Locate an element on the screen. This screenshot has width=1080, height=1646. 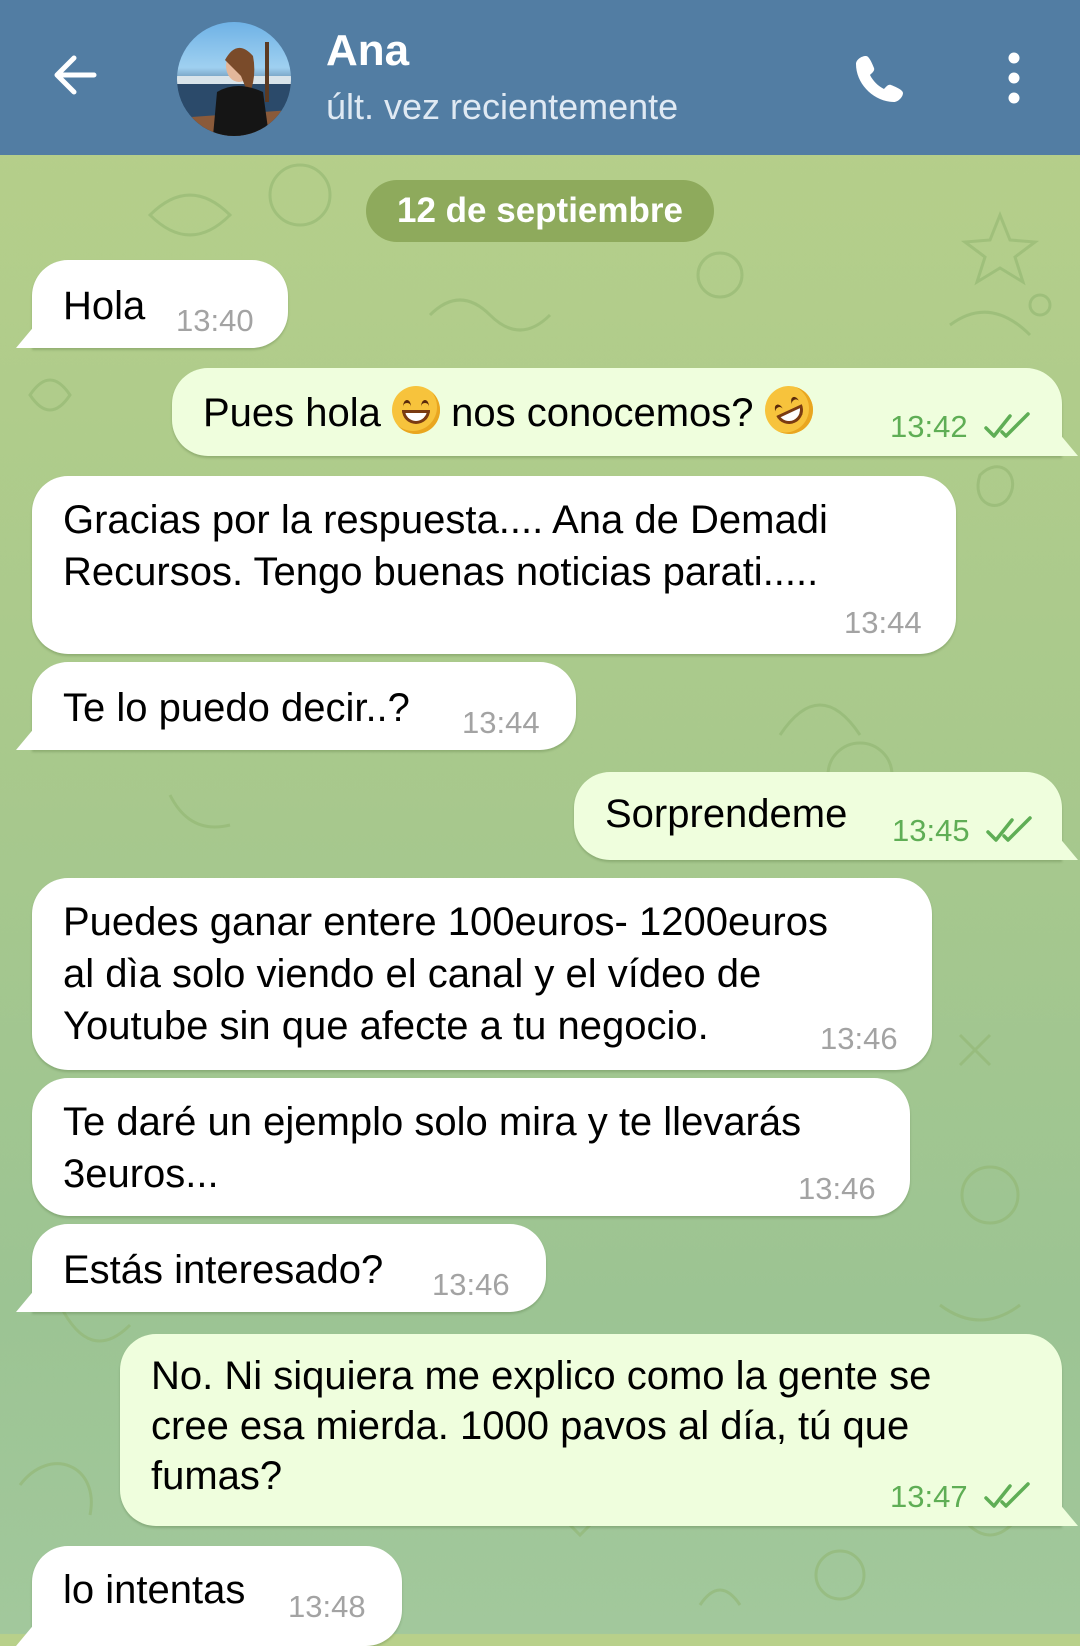
message-outgoing: Sorprendeme 13:45 is located at coordinates (818, 816).